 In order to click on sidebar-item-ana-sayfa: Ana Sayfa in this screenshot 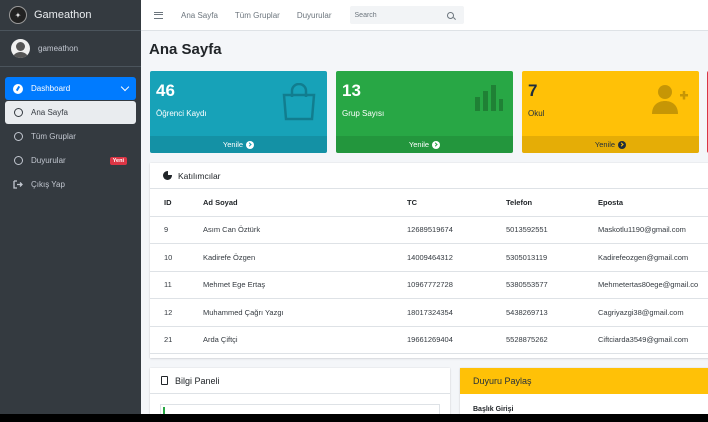, I will do `click(70, 112)`.